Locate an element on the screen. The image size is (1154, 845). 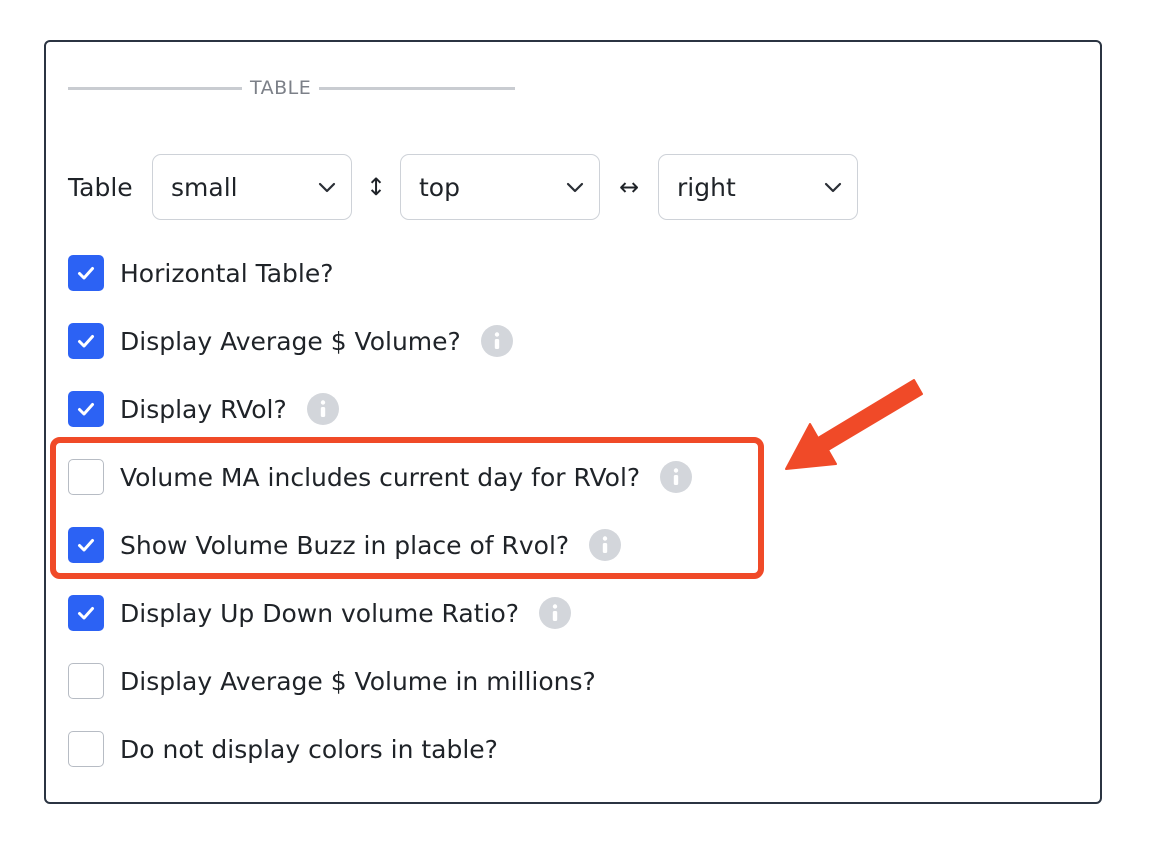
table-position-row: Table small ↕ top ↔ right is located at coordinates (463, 187).